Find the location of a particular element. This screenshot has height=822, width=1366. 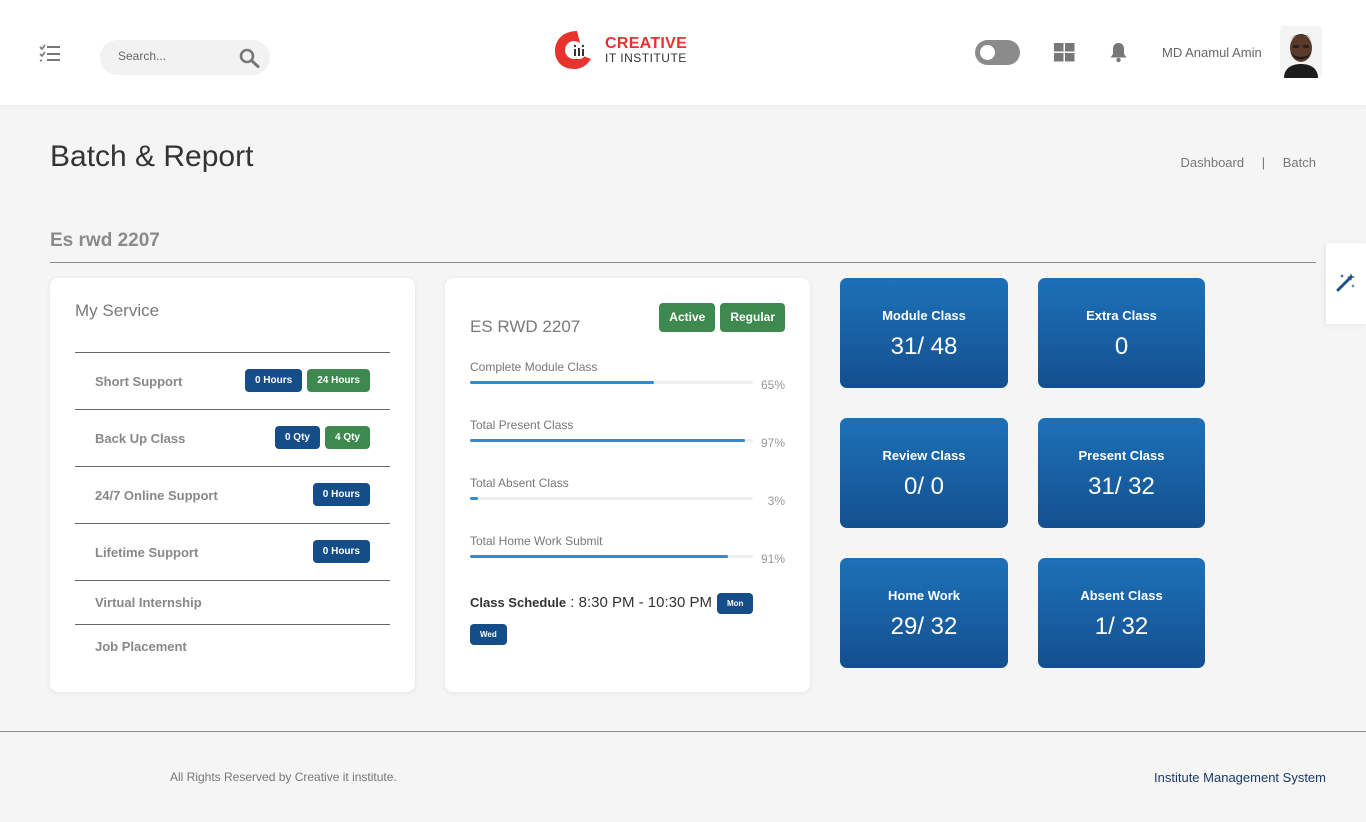

page-title: Batch & Report is located at coordinates (152, 156).